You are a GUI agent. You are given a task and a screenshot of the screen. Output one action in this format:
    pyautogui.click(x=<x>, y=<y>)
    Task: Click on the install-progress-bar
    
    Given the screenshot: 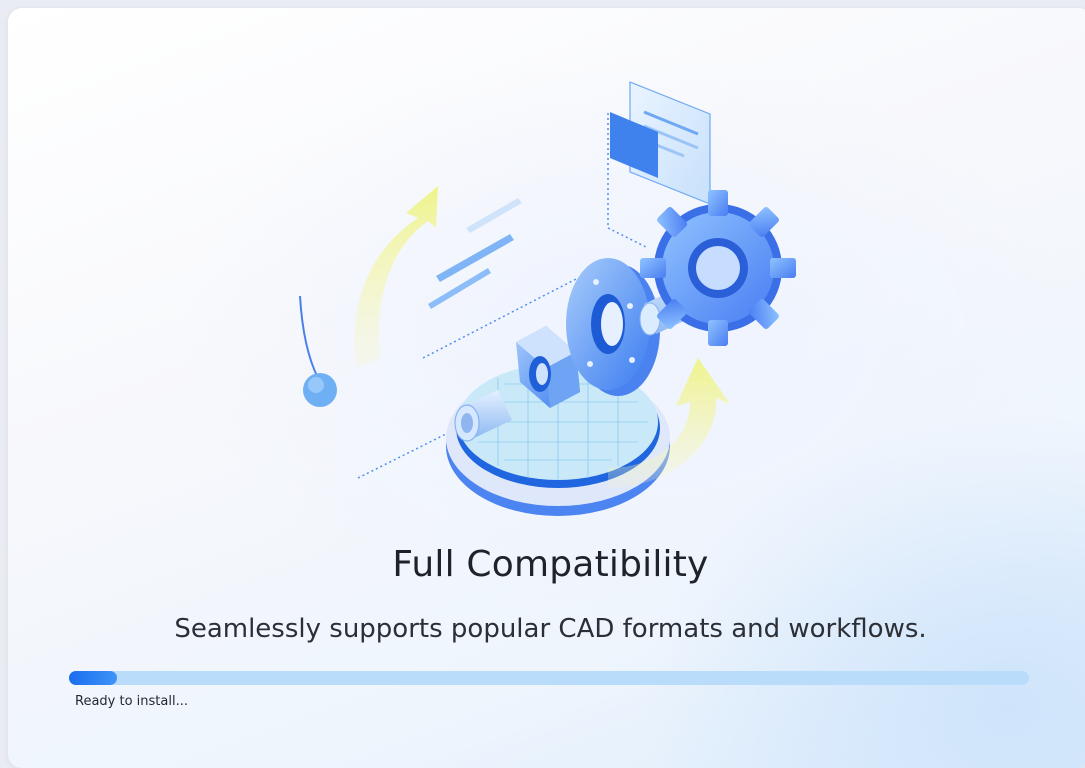 What is the action you would take?
    pyautogui.click(x=549, y=678)
    